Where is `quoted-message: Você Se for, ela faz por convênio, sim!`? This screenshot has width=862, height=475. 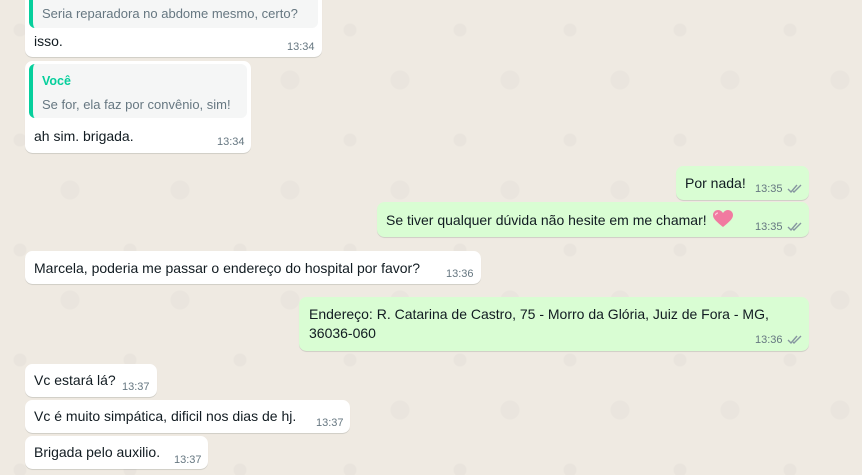 quoted-message: Você Se for, ela faz por convênio, sim! is located at coordinates (138, 91).